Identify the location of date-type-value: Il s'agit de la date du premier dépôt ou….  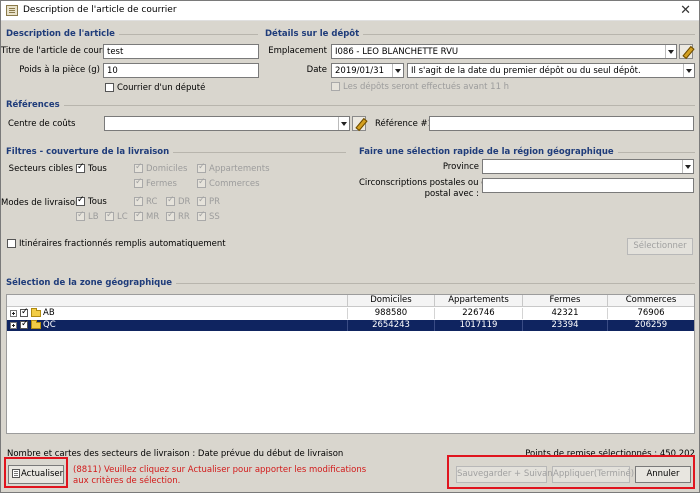
(526, 71).